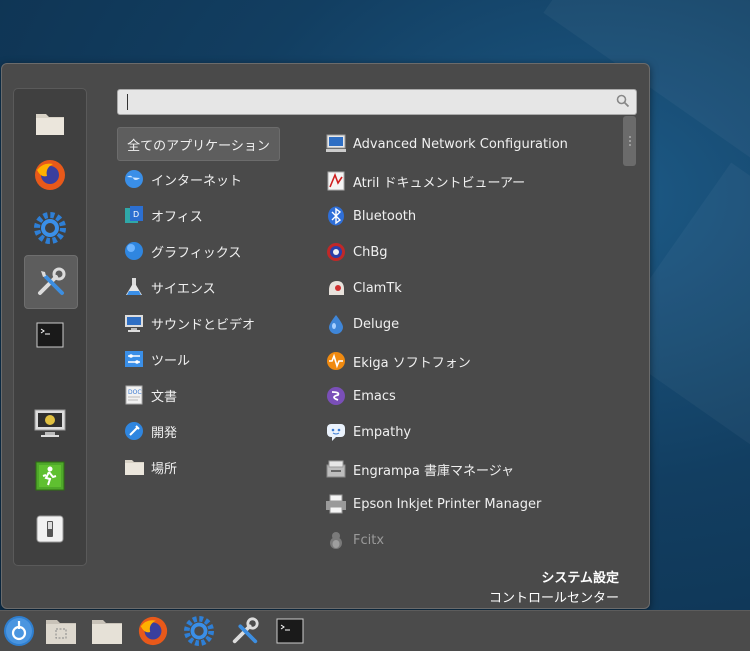 This screenshot has width=750, height=651. I want to click on firefox-launcher, so click(153, 631).